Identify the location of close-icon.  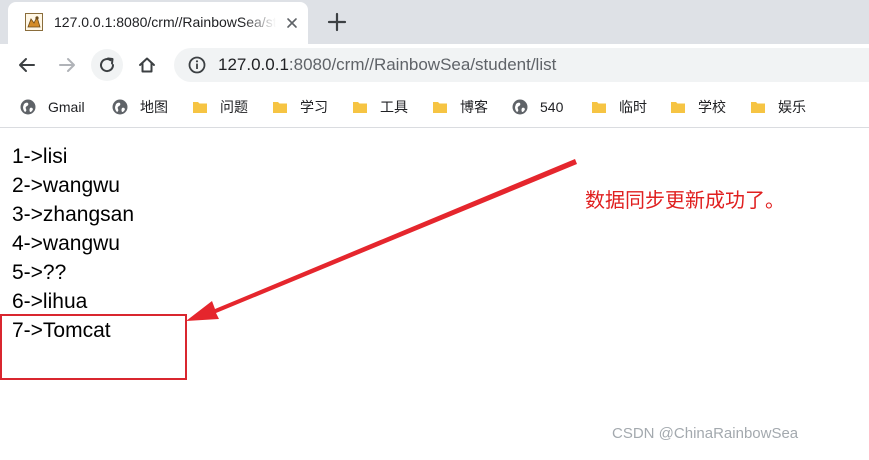
(292, 23).